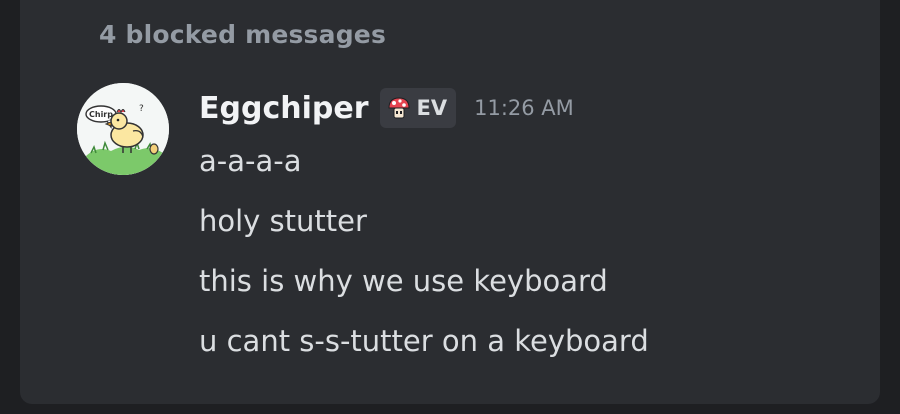  What do you see at coordinates (424, 289) in the screenshot?
I see `message-line: this is why we use keyboard` at bounding box center [424, 289].